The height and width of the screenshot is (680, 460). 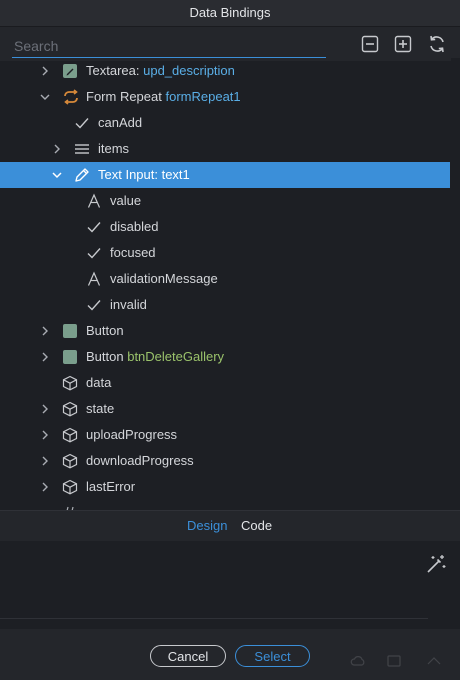 I want to click on refresh-icon, so click(x=437, y=44).